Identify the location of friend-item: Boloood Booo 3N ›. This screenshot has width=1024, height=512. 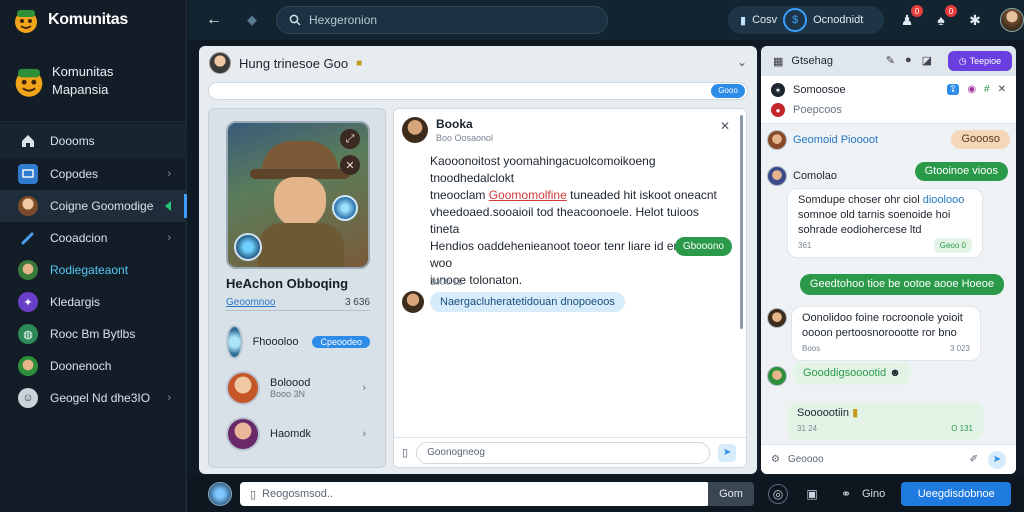
(298, 388).